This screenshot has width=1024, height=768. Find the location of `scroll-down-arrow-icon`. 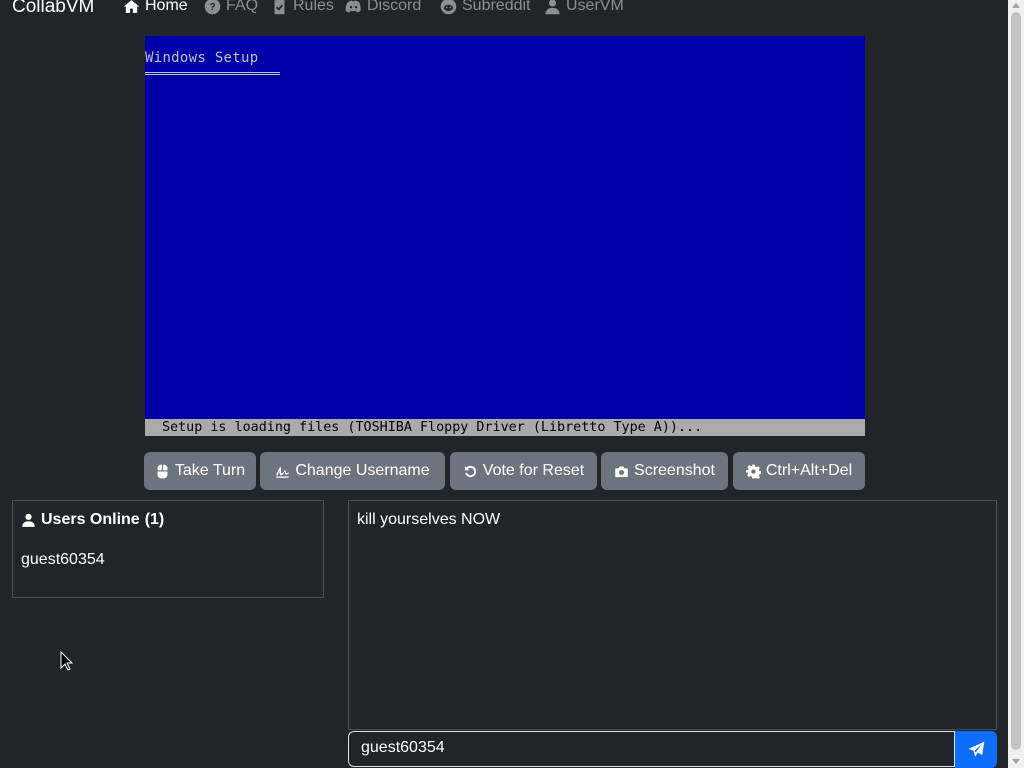

scroll-down-arrow-icon is located at coordinates (1016, 761).